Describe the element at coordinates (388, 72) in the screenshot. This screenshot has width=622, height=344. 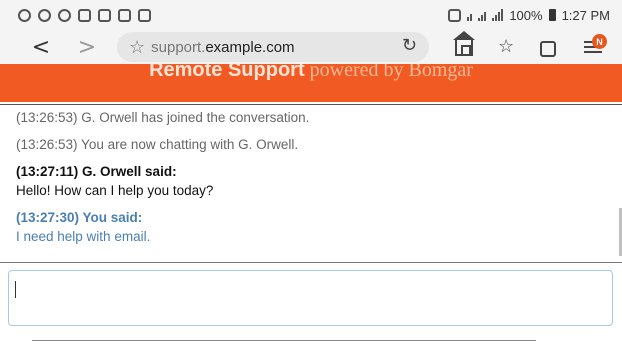
I see `banner-powered: powered by Bomgar` at that location.